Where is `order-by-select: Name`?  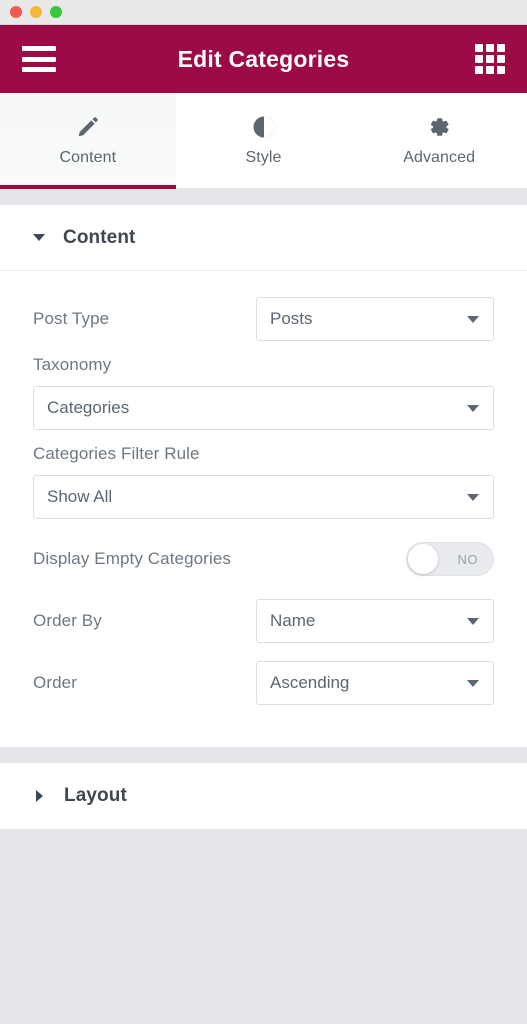 order-by-select: Name is located at coordinates (375, 621).